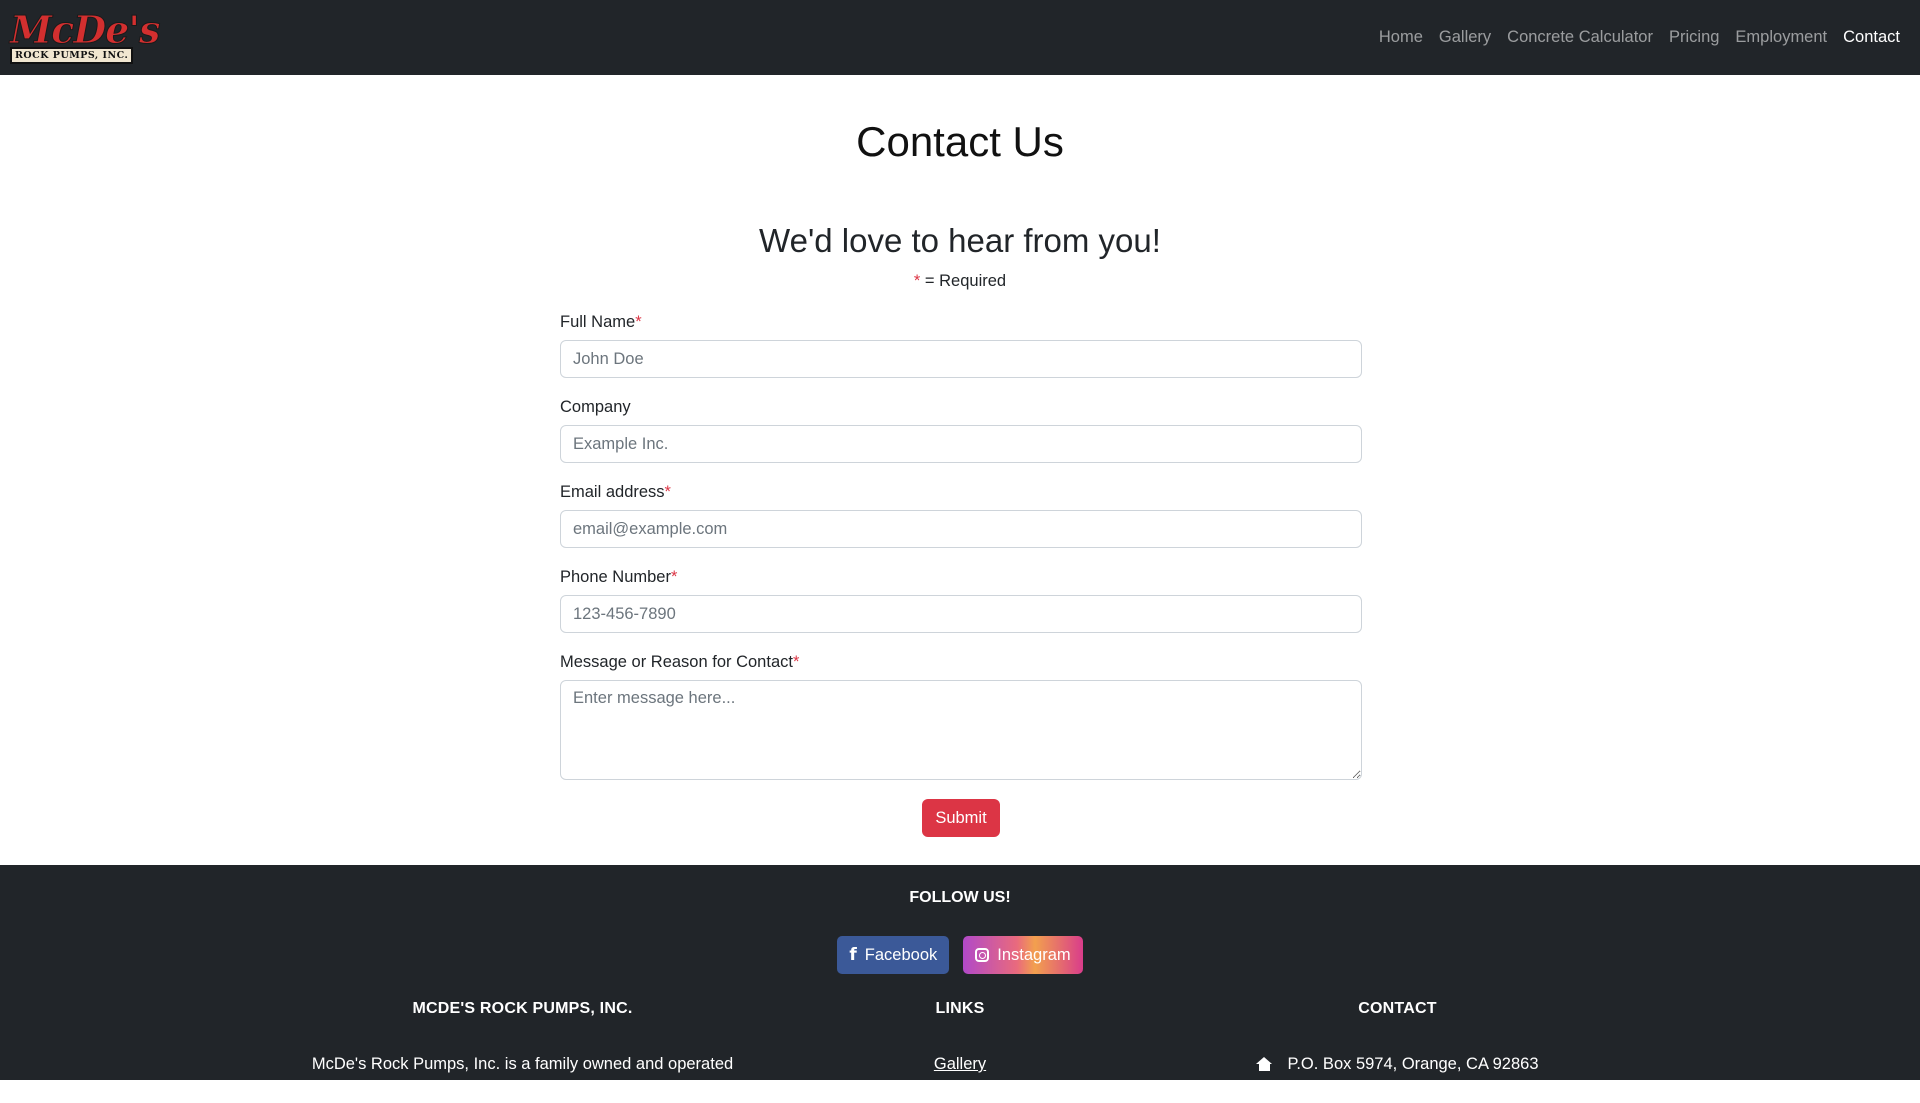 Image resolution: width=1920 pixels, height=1103 pixels. What do you see at coordinates (963, 281) in the screenshot?
I see `required-note-text: = Required` at bounding box center [963, 281].